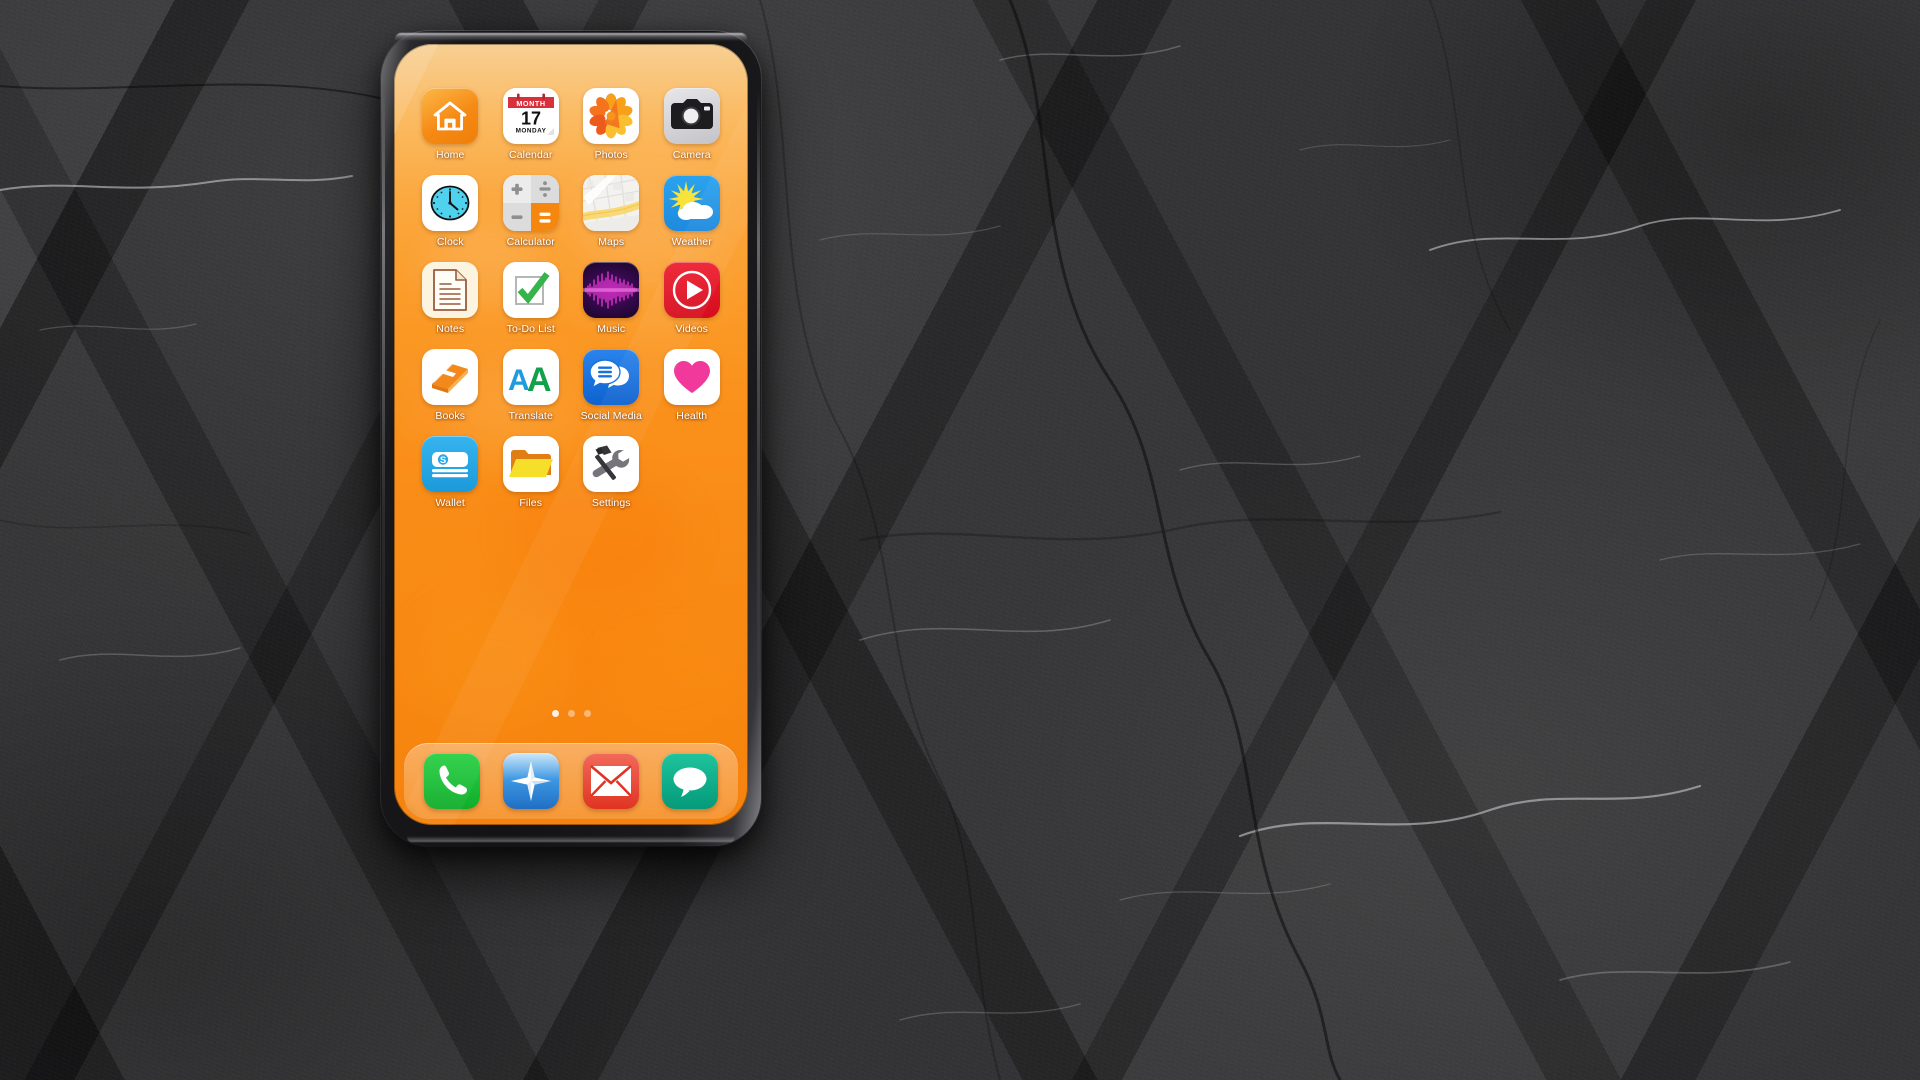 This screenshot has height=1080, width=1920. Describe the element at coordinates (450, 503) in the screenshot. I see `app-label: Wallet` at that location.